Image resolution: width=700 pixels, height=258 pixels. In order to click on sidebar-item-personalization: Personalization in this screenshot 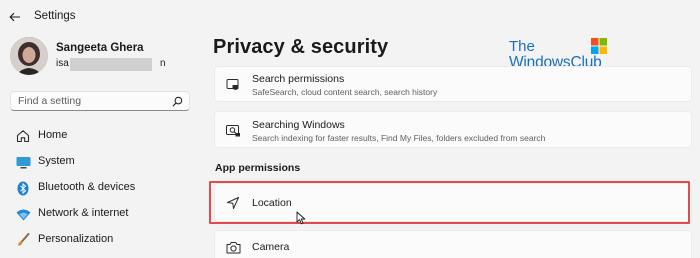, I will do `click(100, 240)`.